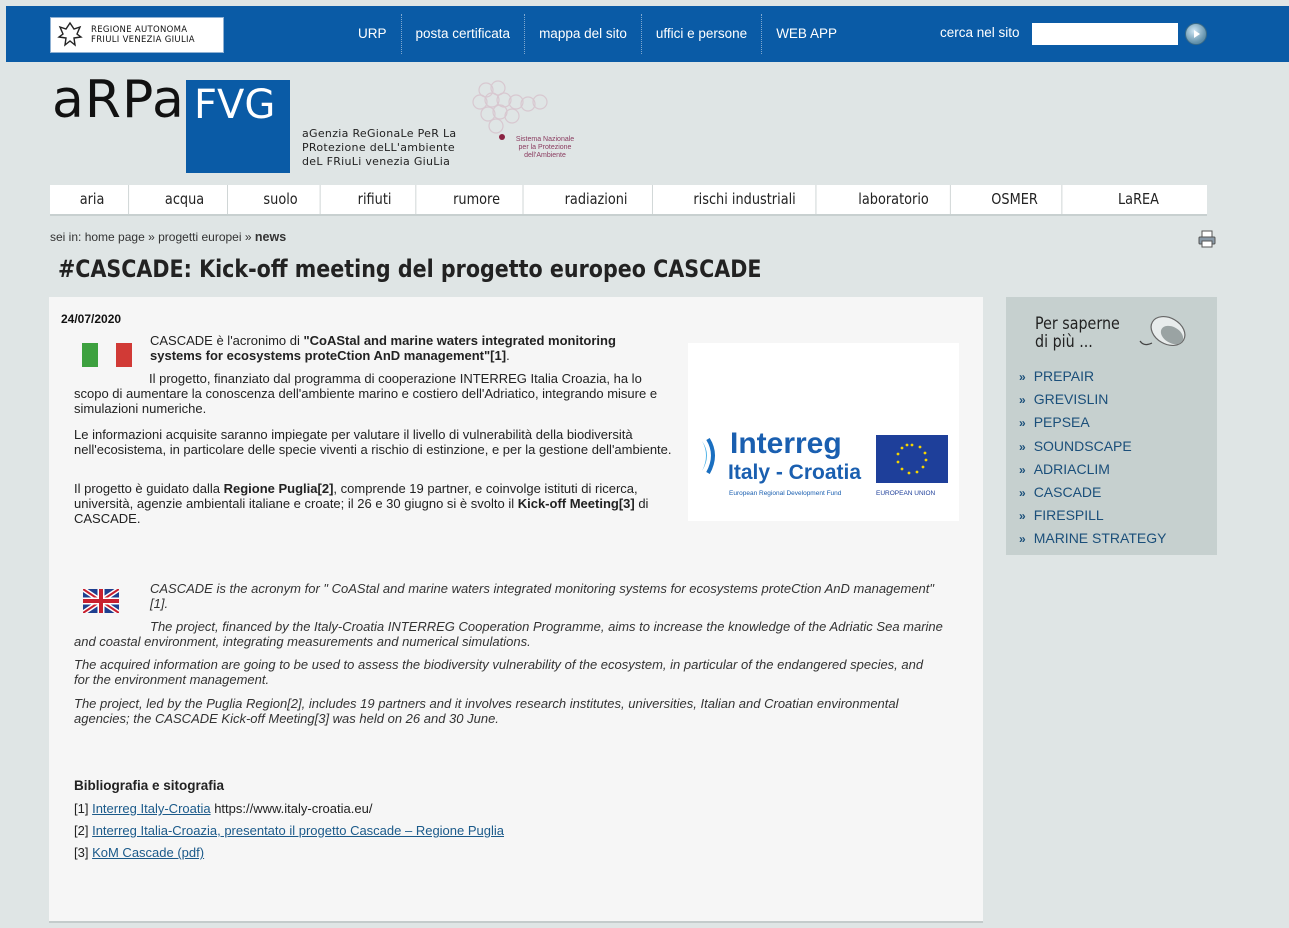 The height and width of the screenshot is (928, 1289). Describe the element at coordinates (143, 35) in the screenshot. I see `region-name: REGIONE AUTONOMA FRIULI VENEZIA GIULIA` at that location.